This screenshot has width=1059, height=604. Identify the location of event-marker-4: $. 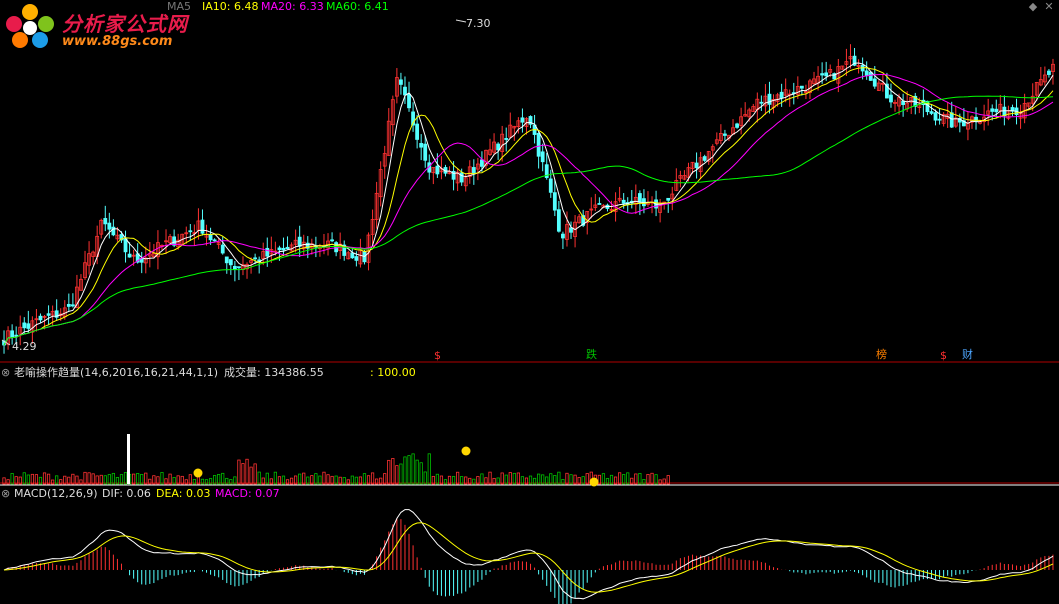
(943, 356).